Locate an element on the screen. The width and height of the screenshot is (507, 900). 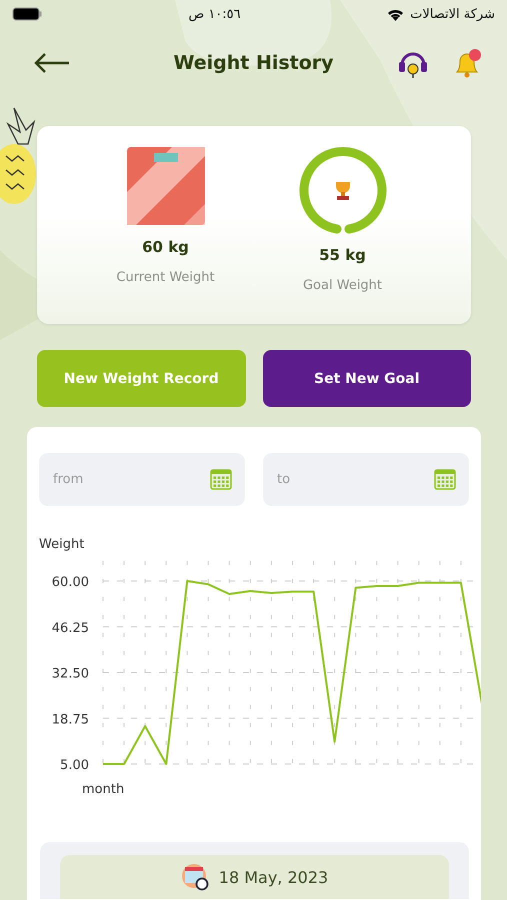
axis-label: 60.00 is located at coordinates (70, 582).